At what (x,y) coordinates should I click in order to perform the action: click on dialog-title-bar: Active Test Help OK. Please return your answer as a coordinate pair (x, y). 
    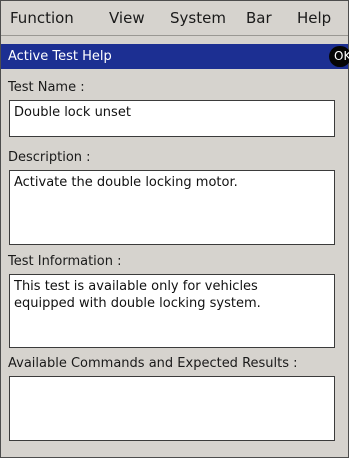
    Looking at the image, I should click on (175, 56).